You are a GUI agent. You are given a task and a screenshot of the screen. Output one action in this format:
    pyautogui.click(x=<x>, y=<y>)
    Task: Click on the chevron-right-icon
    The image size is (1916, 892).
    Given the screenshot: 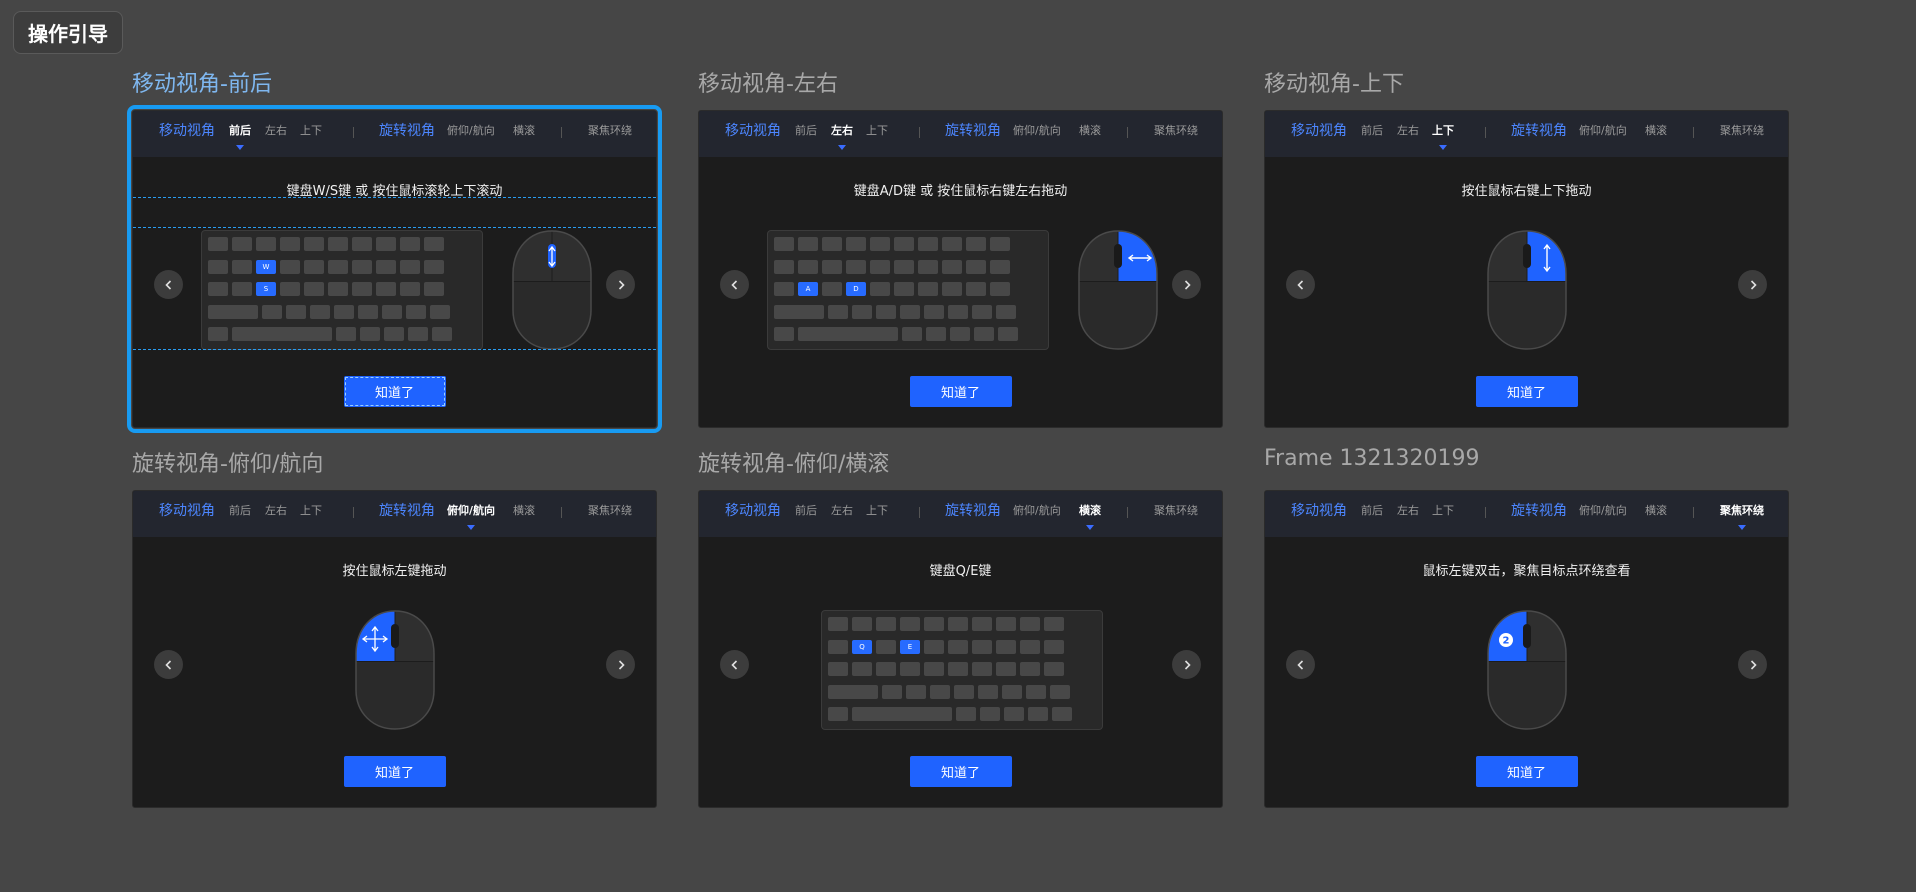 What is the action you would take?
    pyautogui.click(x=1753, y=665)
    